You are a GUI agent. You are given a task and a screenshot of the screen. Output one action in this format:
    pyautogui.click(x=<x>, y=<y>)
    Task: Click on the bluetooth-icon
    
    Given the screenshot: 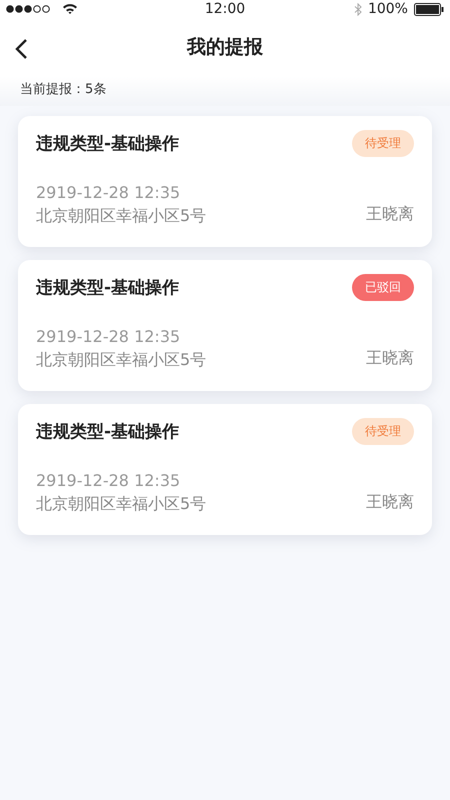 What is the action you would take?
    pyautogui.click(x=358, y=9)
    